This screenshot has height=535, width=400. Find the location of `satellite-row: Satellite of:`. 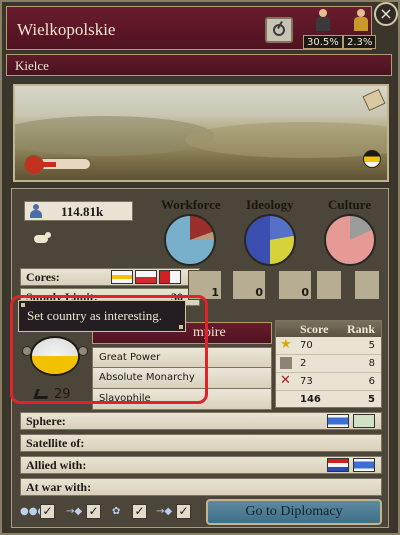

satellite-row: Satellite of: is located at coordinates (201, 443).